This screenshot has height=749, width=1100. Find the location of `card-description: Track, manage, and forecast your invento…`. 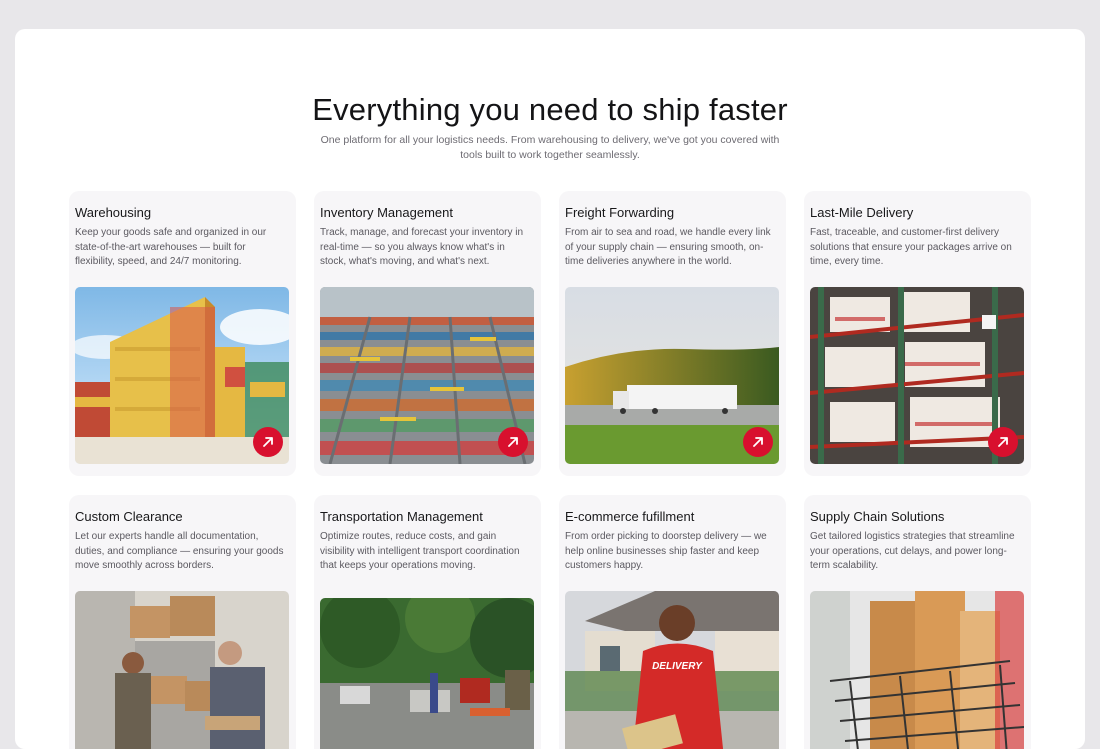

card-description: Track, manage, and forecast your invento… is located at coordinates (422, 247).